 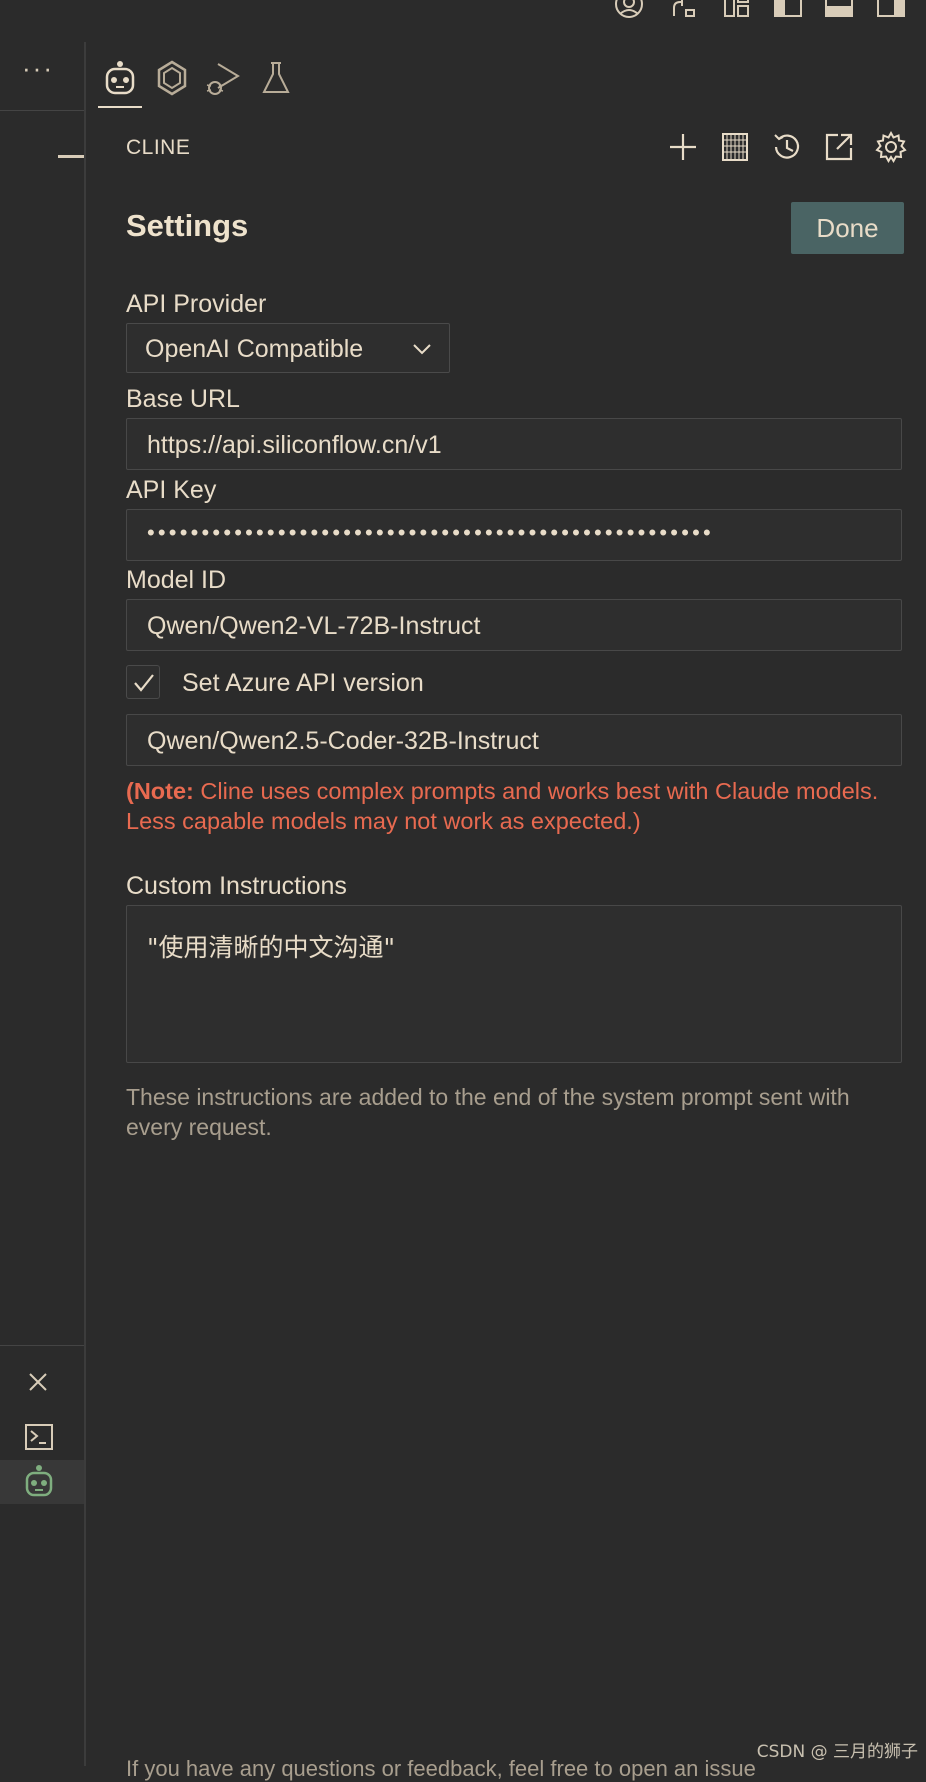 I want to click on toggle-secondary-sidebar-icon, so click(x=891, y=11).